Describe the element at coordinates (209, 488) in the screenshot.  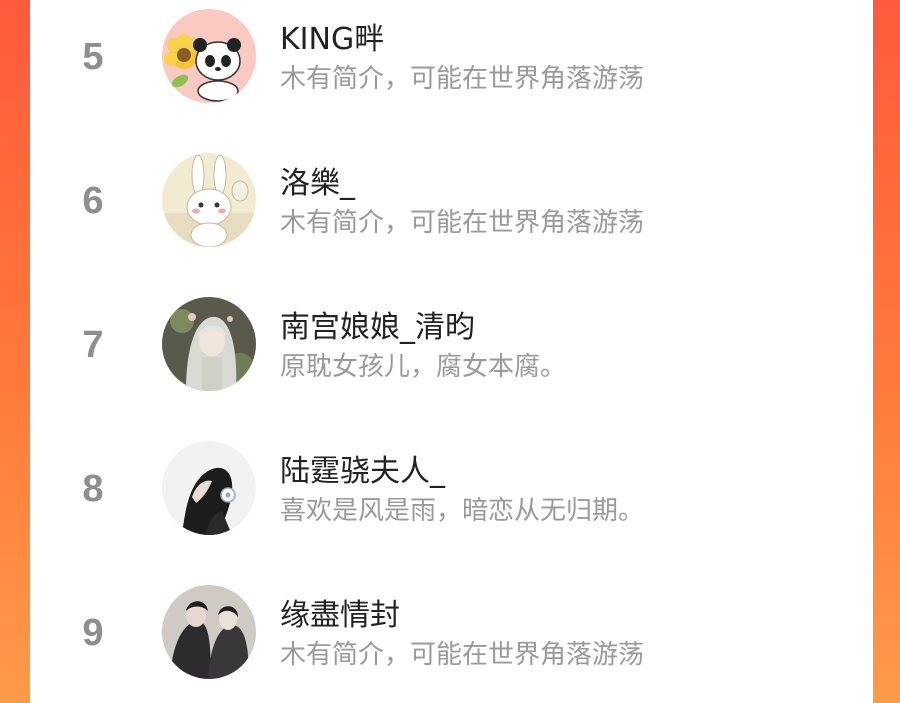
I see `woman-profile-avatar-icon` at that location.